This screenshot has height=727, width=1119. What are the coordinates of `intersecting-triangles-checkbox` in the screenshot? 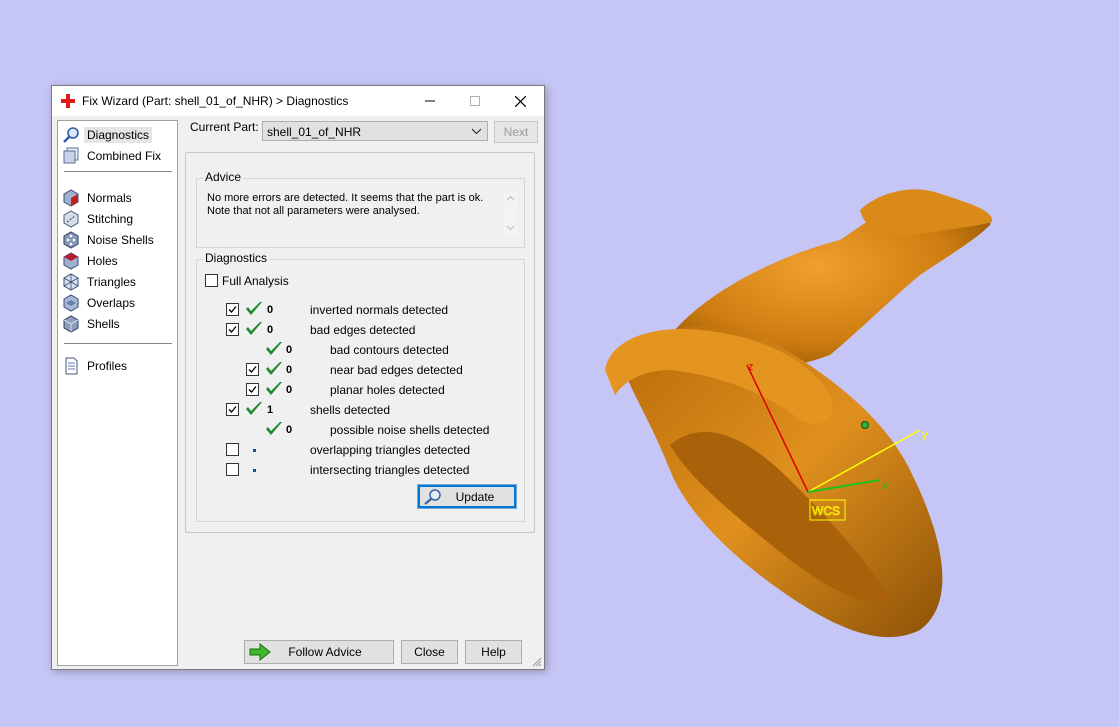 It's located at (232, 469).